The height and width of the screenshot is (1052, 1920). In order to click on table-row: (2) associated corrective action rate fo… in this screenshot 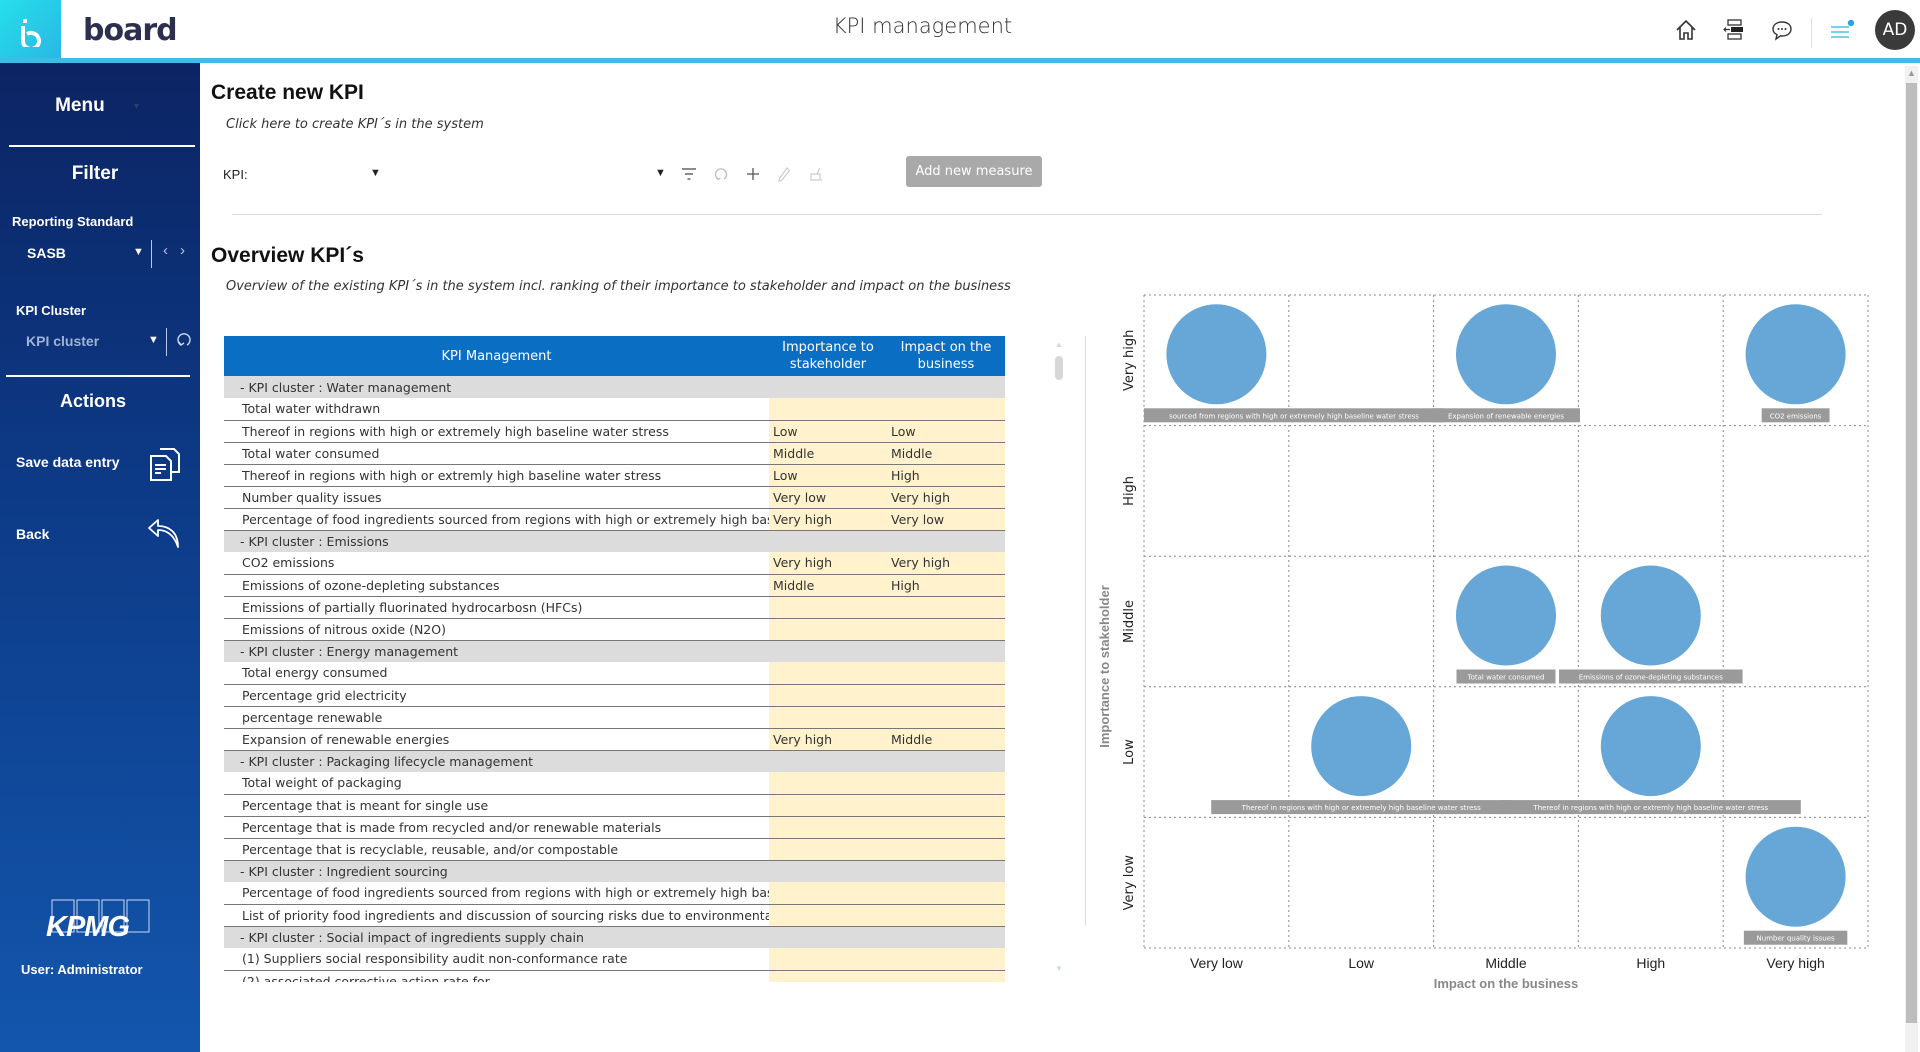, I will do `click(614, 976)`.